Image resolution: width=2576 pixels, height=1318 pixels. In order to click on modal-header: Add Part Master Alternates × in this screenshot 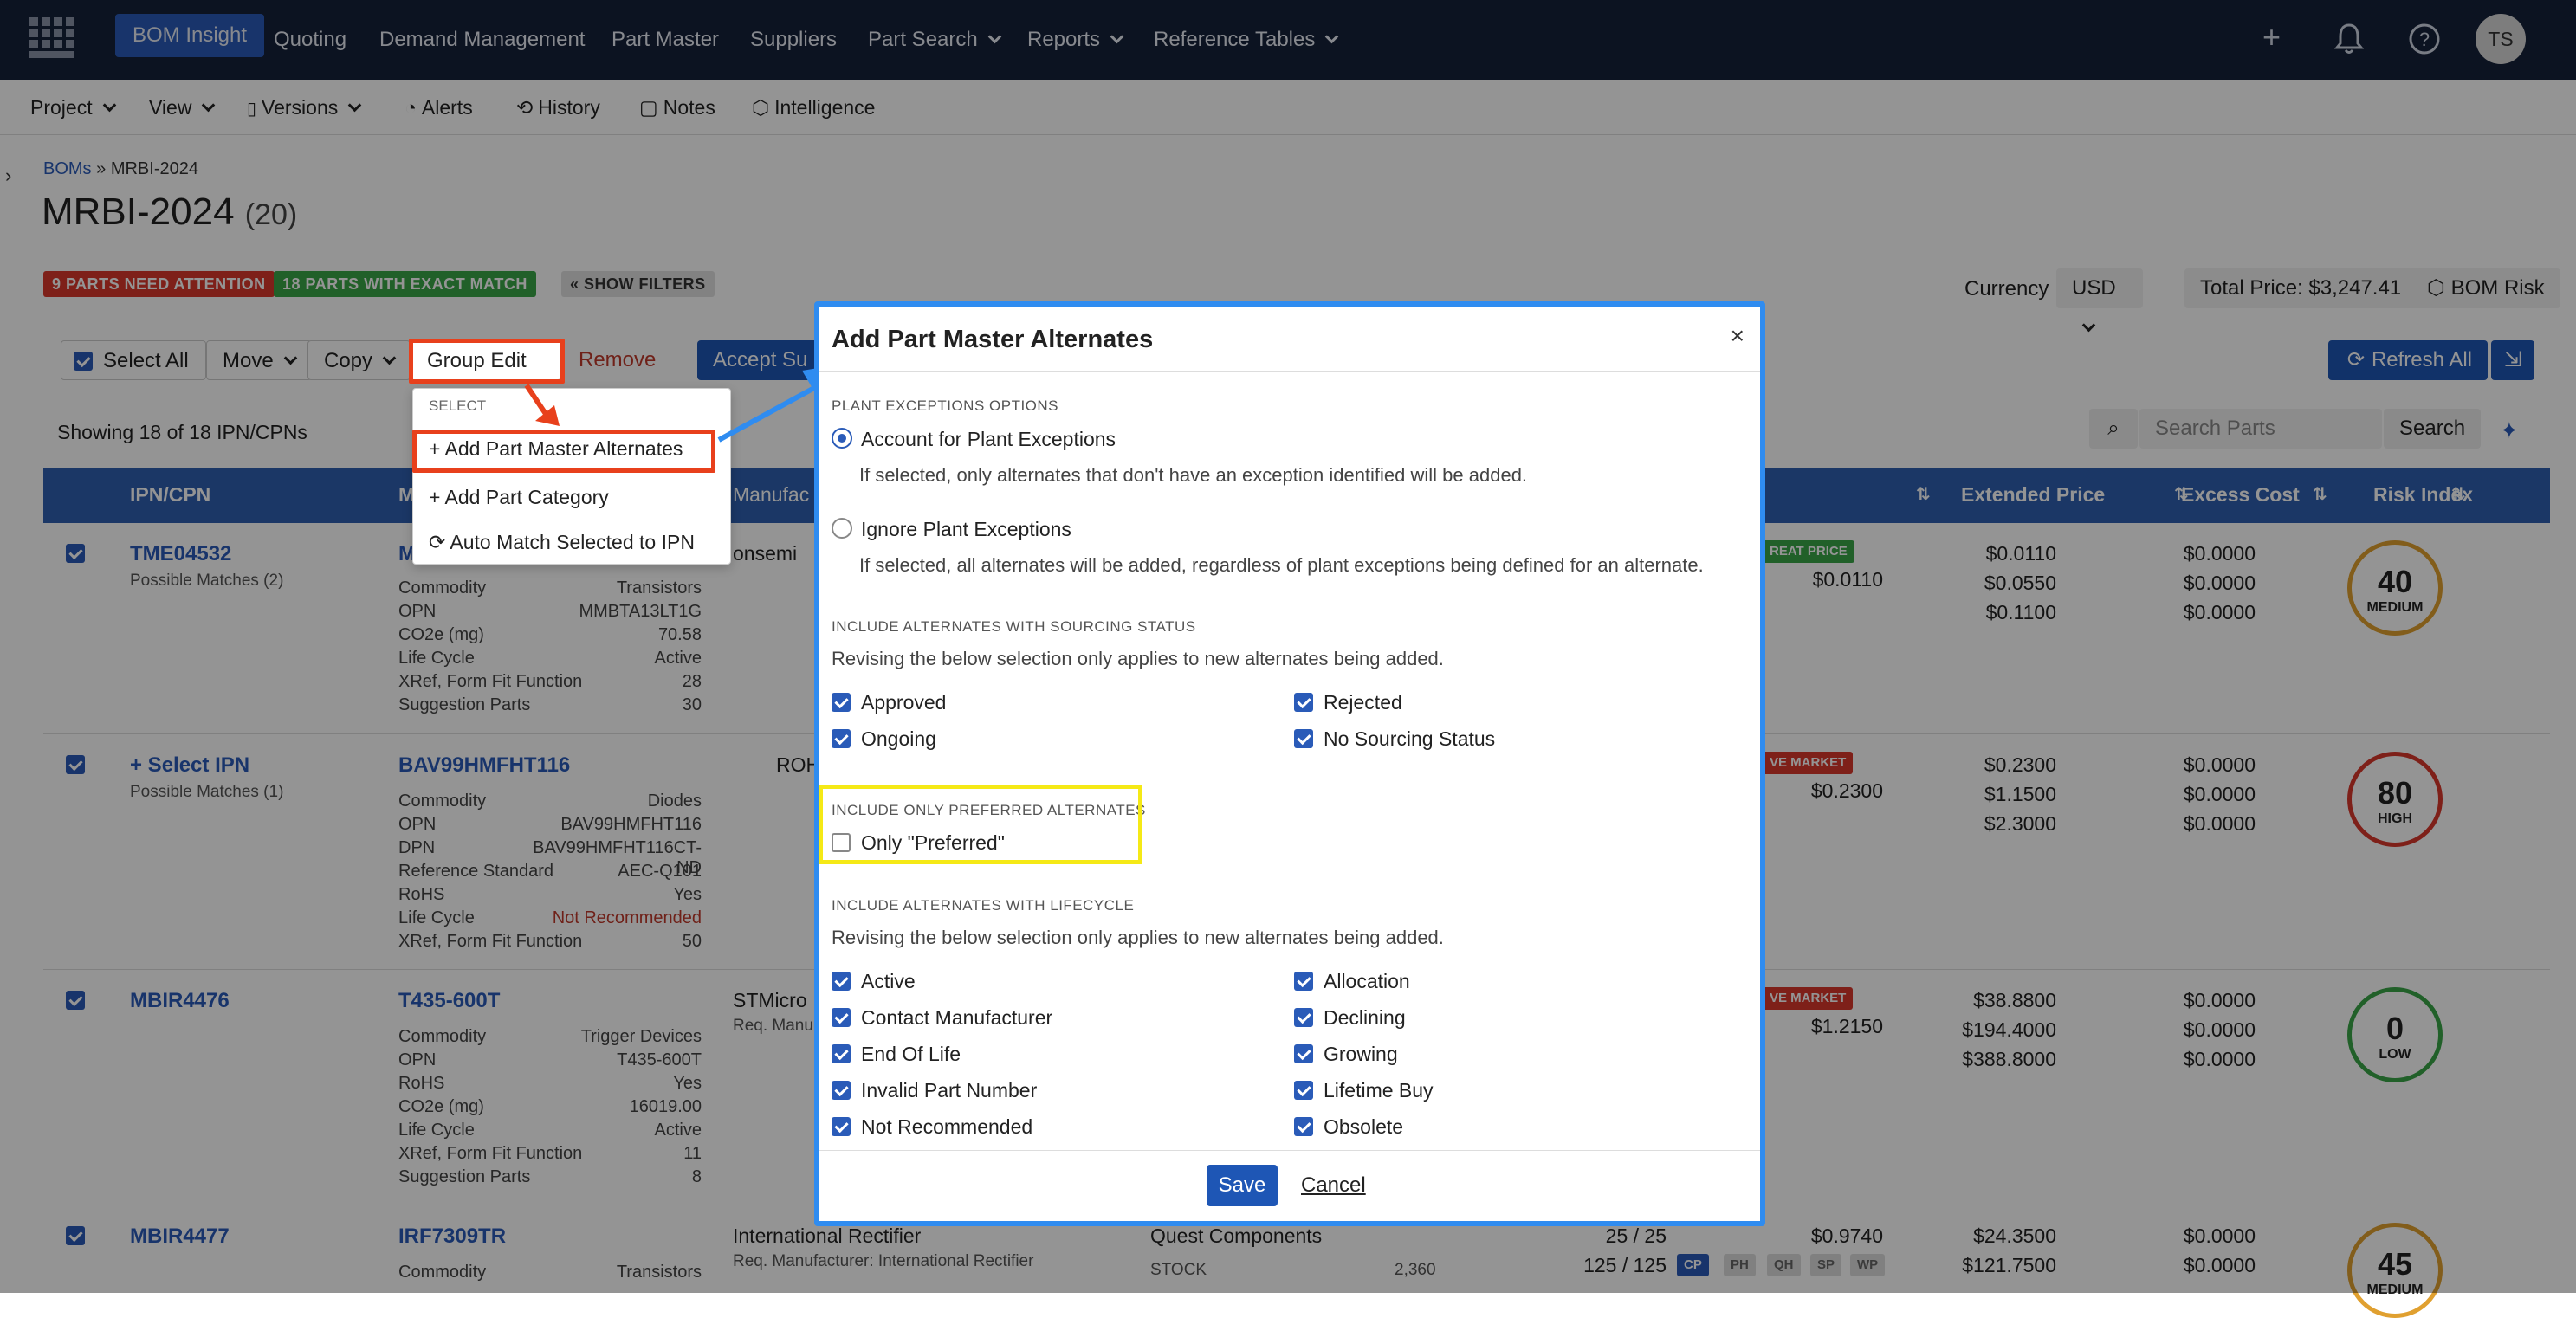, I will do `click(1289, 339)`.